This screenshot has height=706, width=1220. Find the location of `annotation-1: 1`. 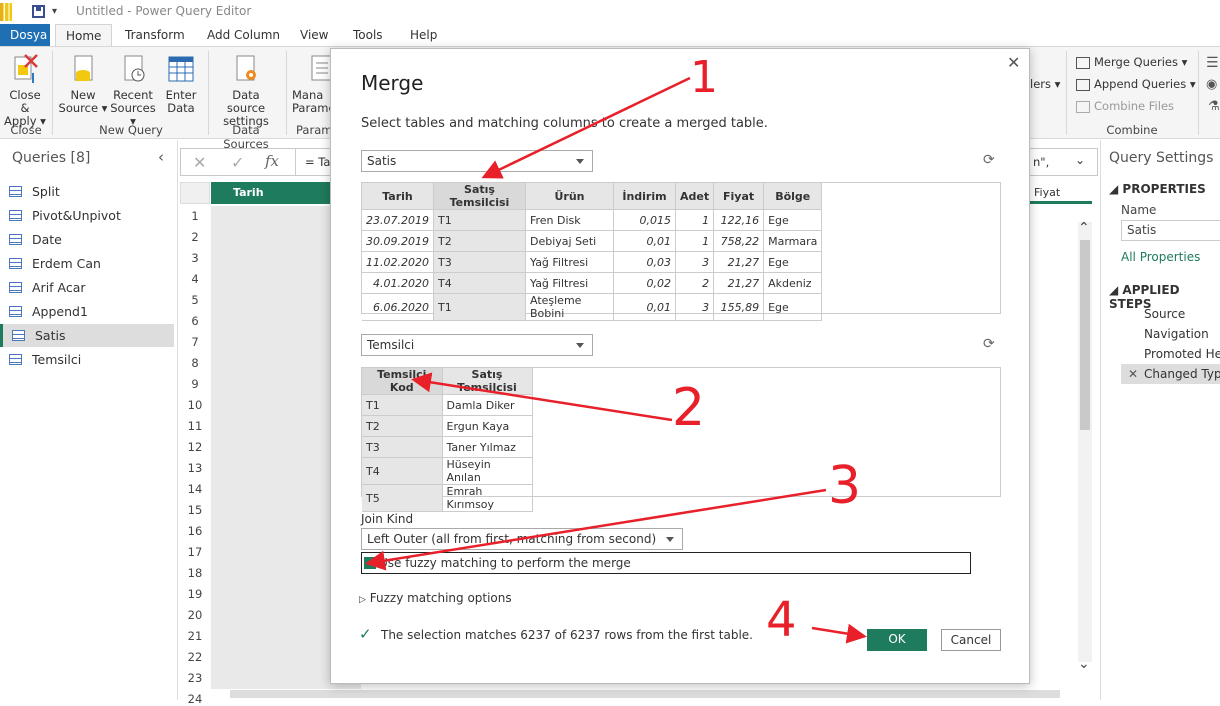

annotation-1: 1 is located at coordinates (704, 77).